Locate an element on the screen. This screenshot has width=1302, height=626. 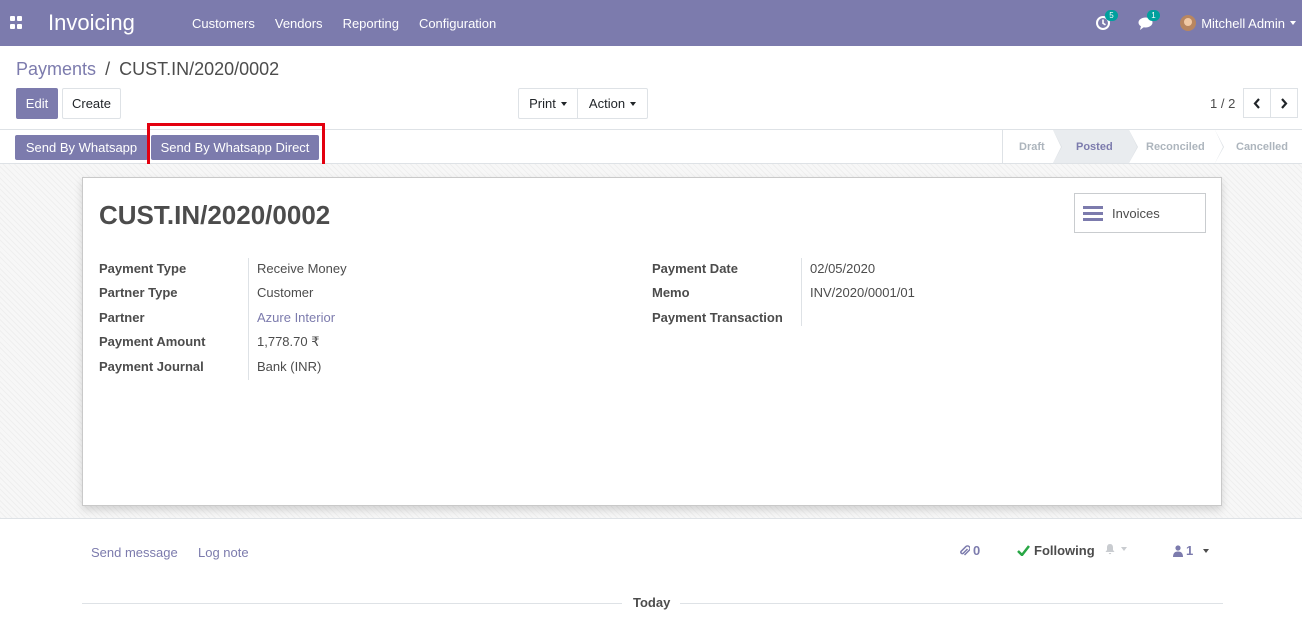
field-value: 1,778.70 ₹ is located at coordinates (284, 342).